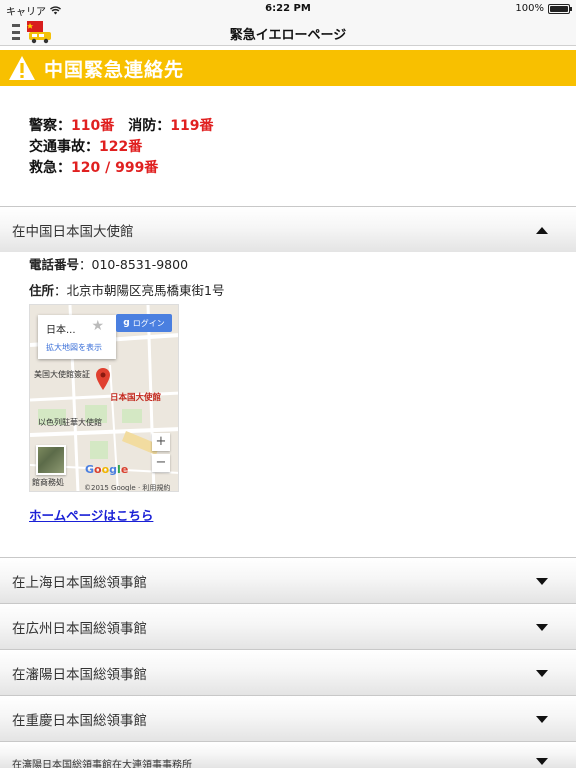  What do you see at coordinates (79, 720) in the screenshot?
I see `accordion-title: 在重慶日本国総領事館` at bounding box center [79, 720].